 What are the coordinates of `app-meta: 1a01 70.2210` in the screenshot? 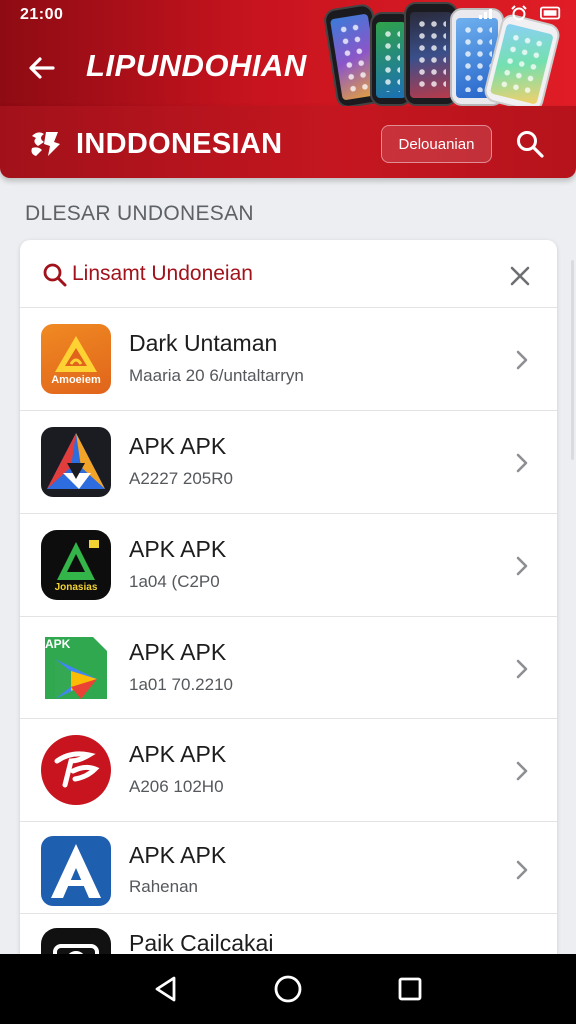 It's located at (181, 684).